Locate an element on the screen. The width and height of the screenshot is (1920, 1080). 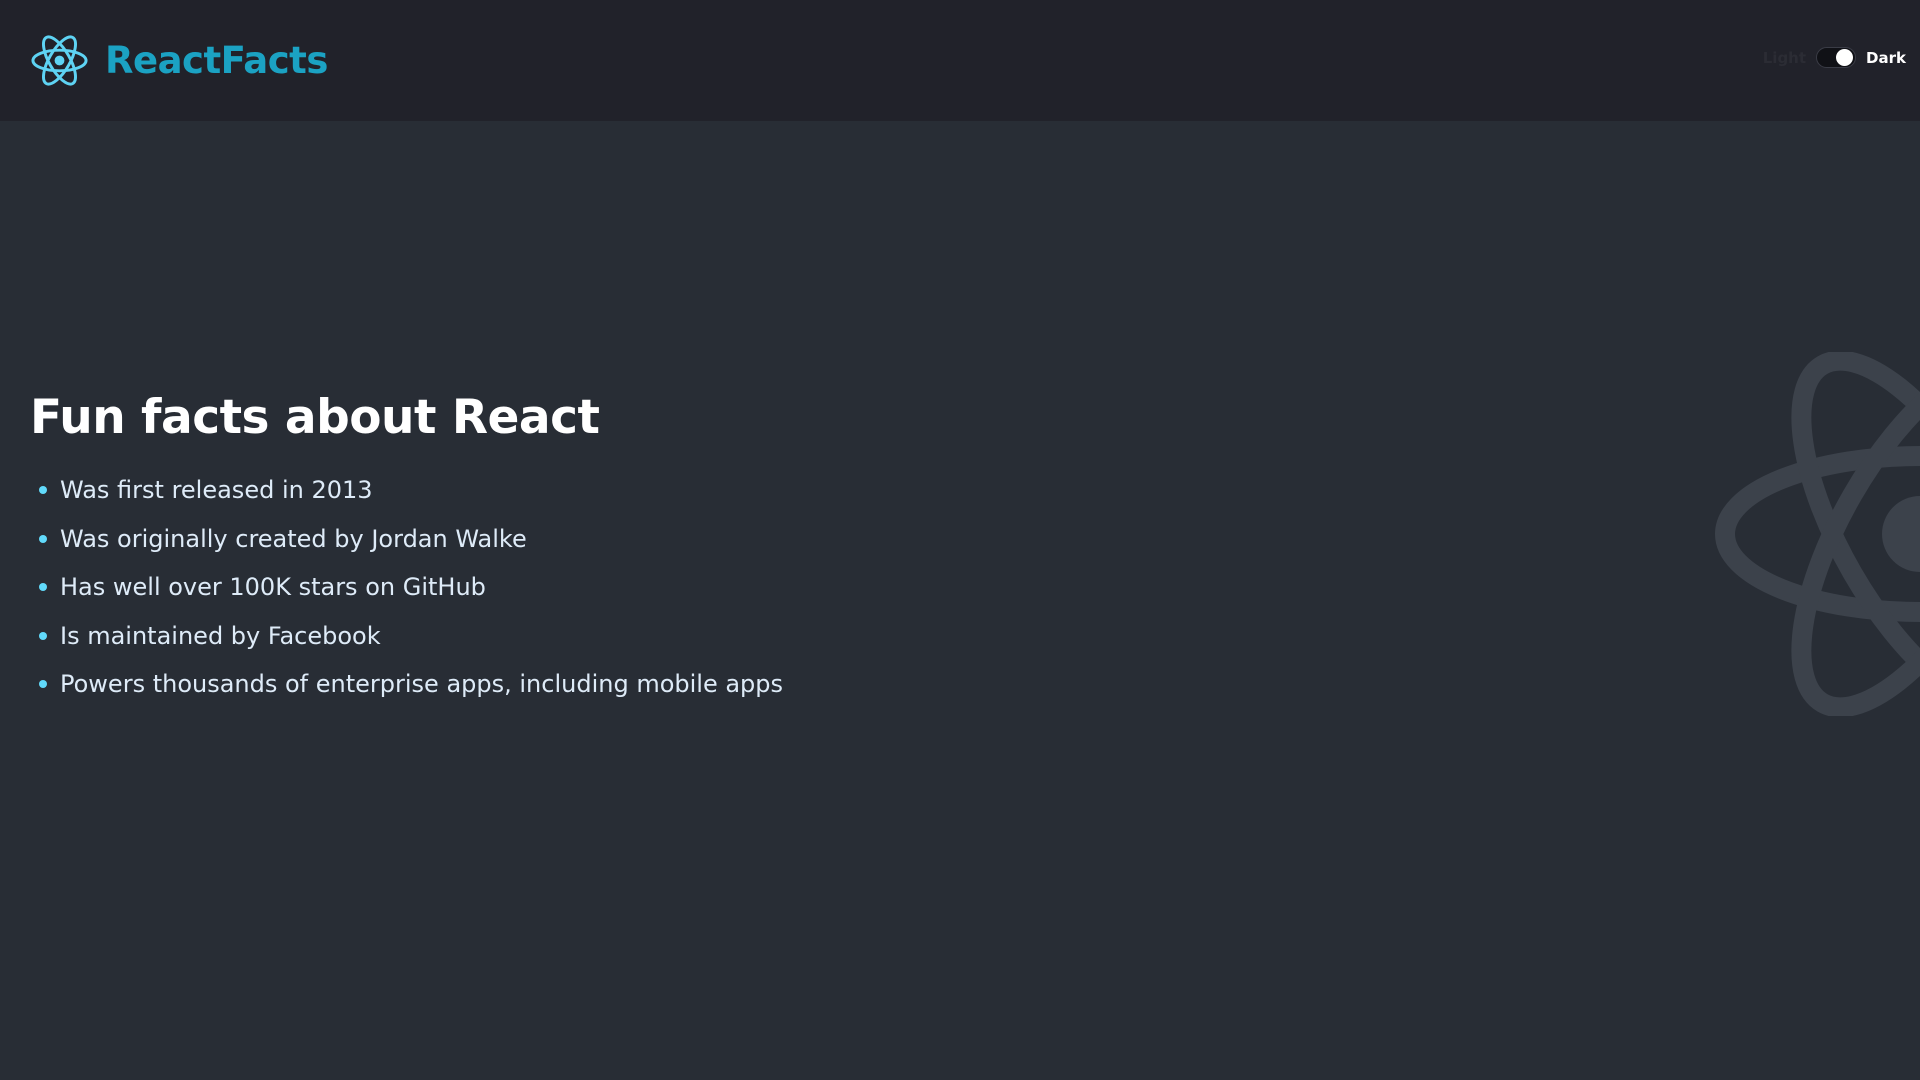
fact-text: Has well over 100K stars on GitHub is located at coordinates (273, 587).